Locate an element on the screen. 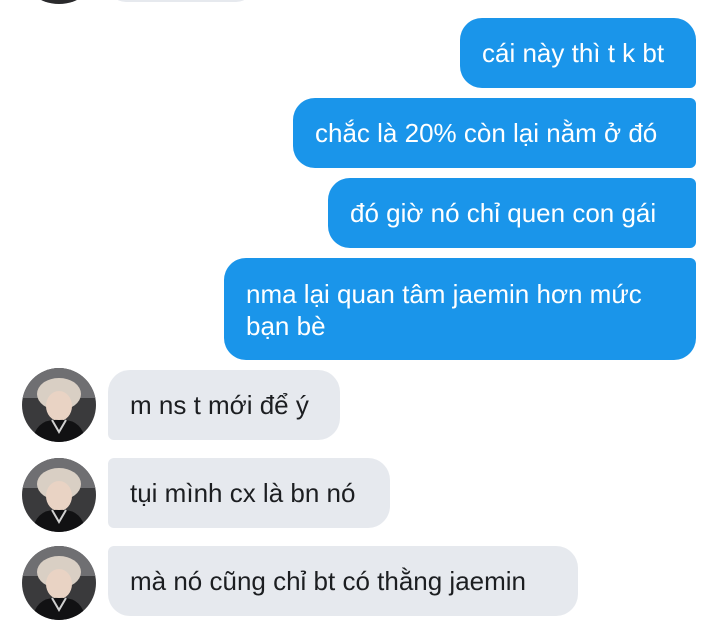 The image size is (720, 630). message-text: nma lại quan tâm jaemin hơn mức bạn bè is located at coordinates (444, 310).